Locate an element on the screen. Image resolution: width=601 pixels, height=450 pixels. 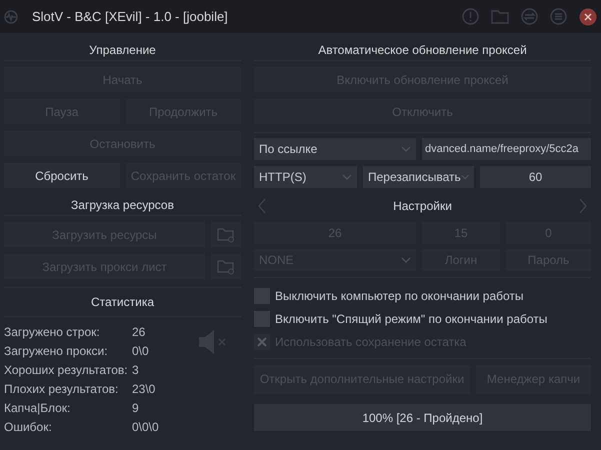
url-field: dvanced.name/freeproxy/5cc2a is located at coordinates (506, 149).